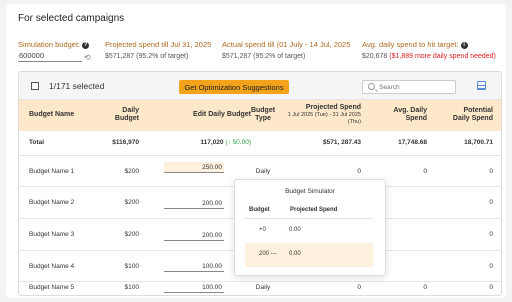  I want to click on total-potential-spend: 18,700.71, so click(478, 142).